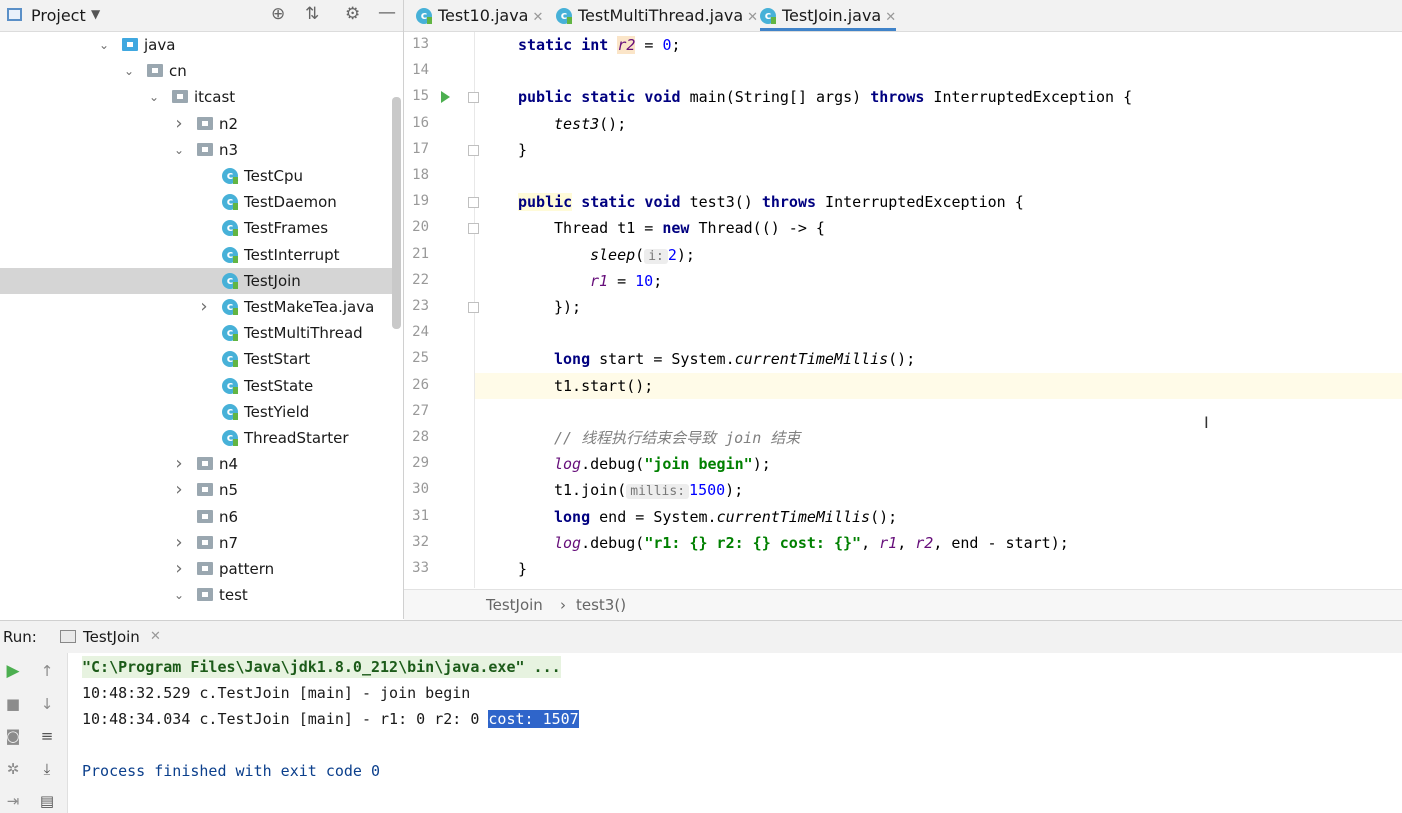 This screenshot has width=1402, height=813. Describe the element at coordinates (757, 228) in the screenshot. I see `code-token: Thread(() -> {` at that location.